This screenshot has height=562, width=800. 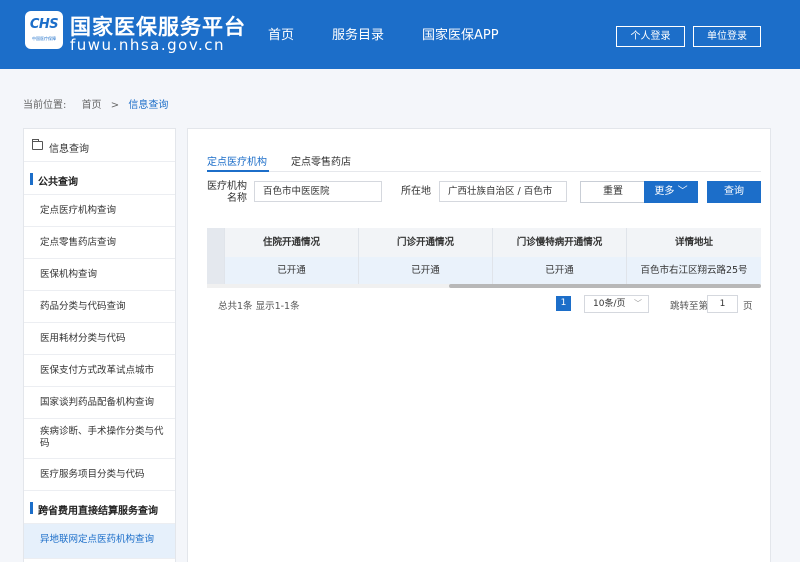 What do you see at coordinates (559, 242) in the screenshot?
I see `col-header-chronic: 门诊慢特病开通情况` at bounding box center [559, 242].